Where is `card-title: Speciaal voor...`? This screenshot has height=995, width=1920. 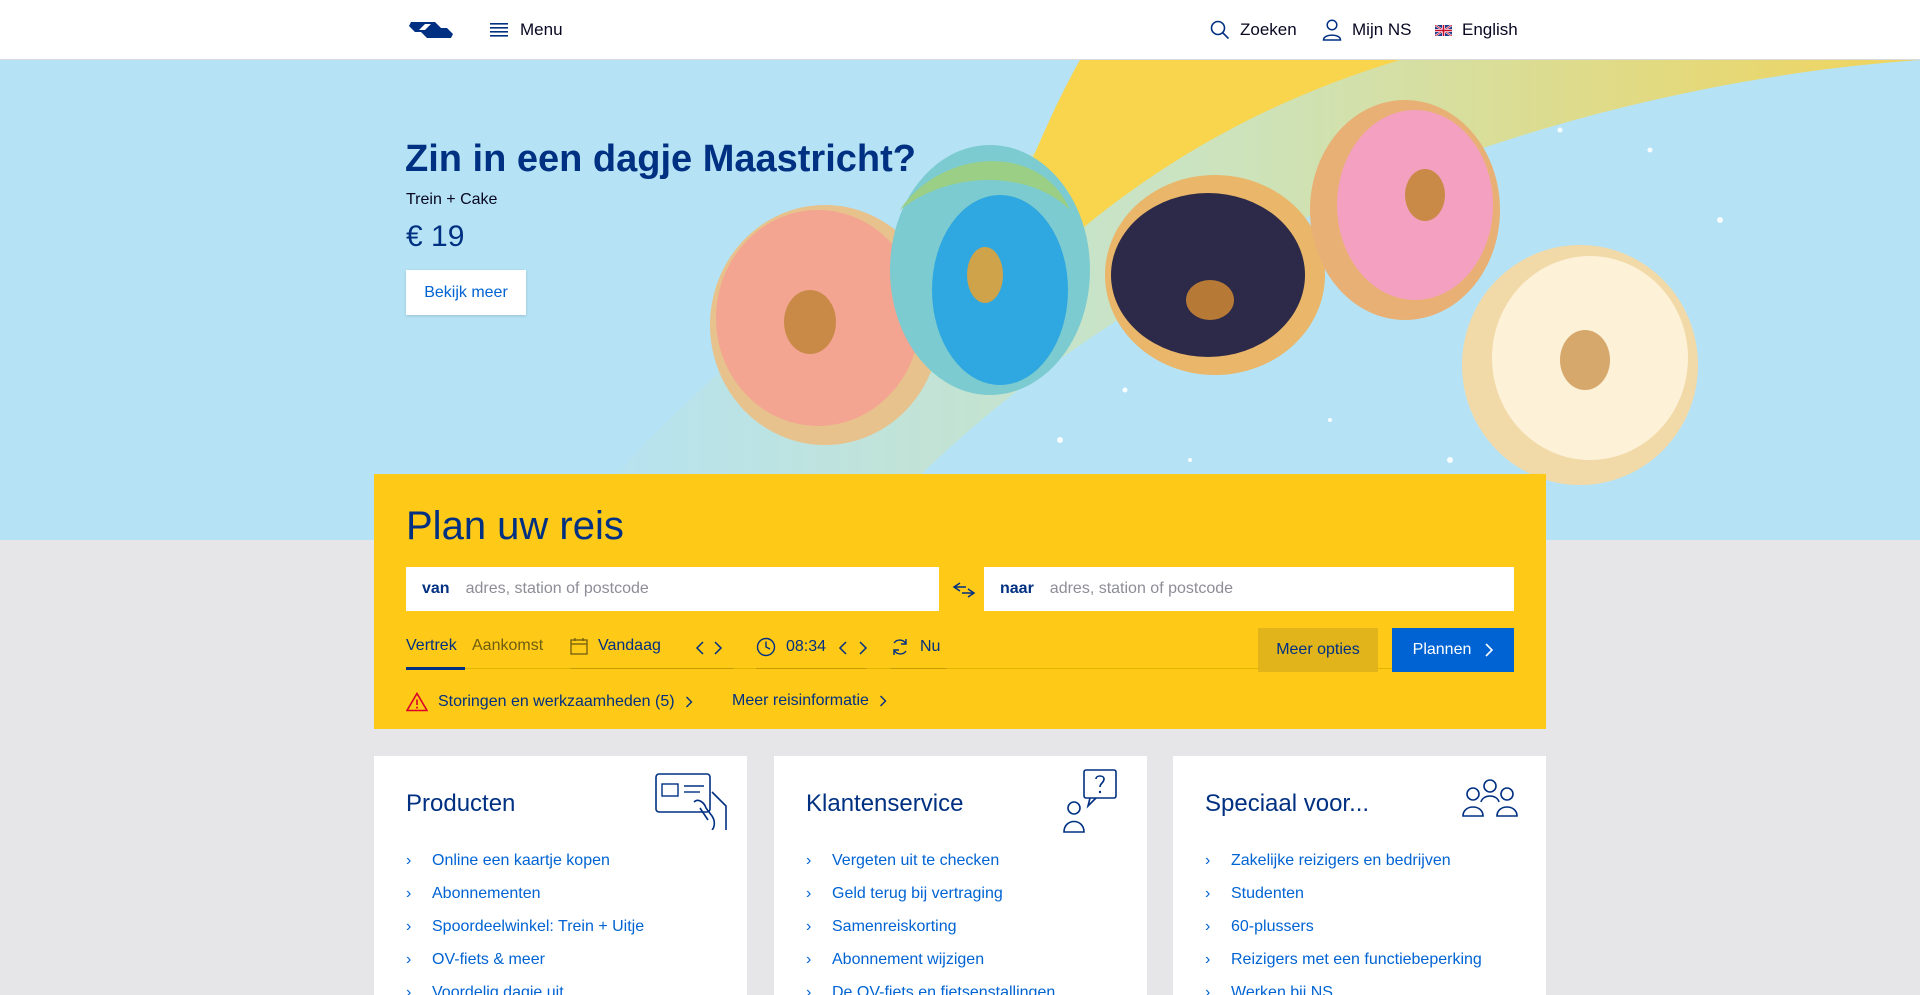
card-title: Speciaal voor... is located at coordinates (1287, 803).